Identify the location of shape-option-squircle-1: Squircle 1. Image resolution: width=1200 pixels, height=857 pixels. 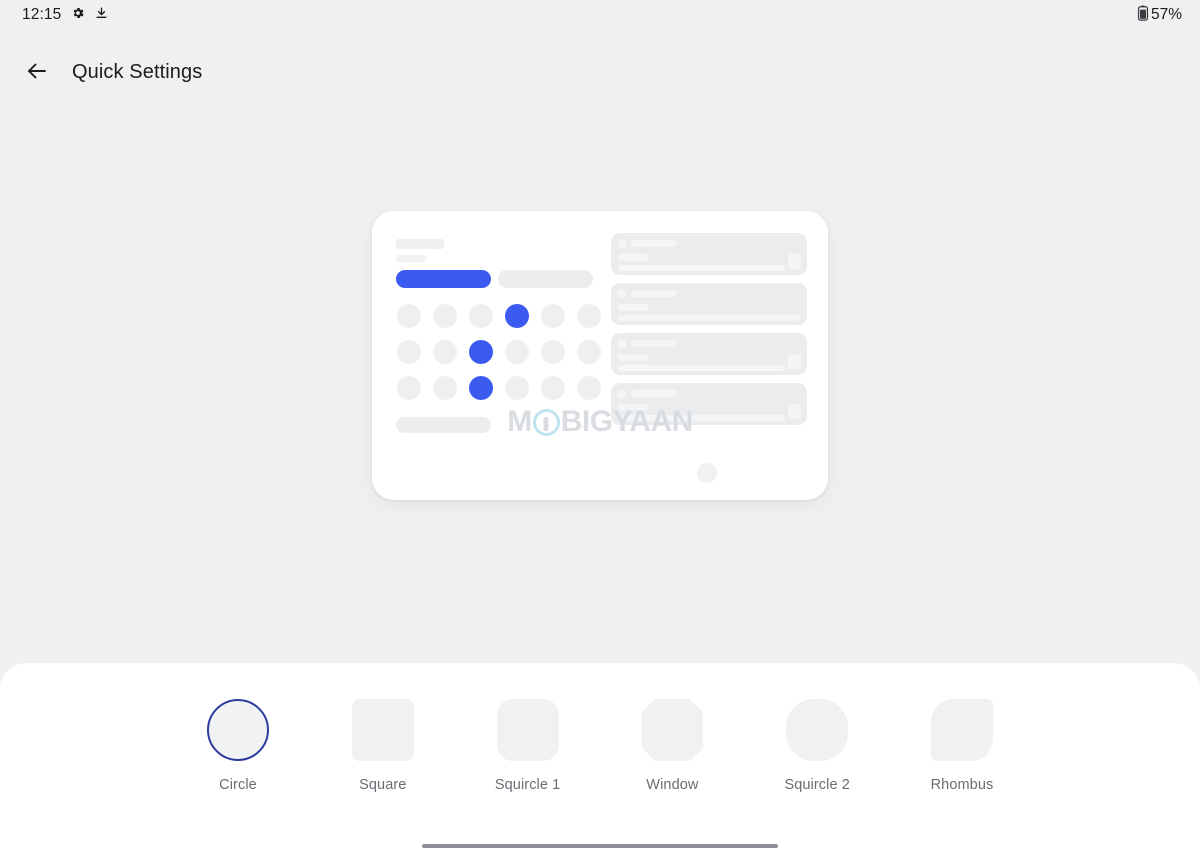
(528, 746).